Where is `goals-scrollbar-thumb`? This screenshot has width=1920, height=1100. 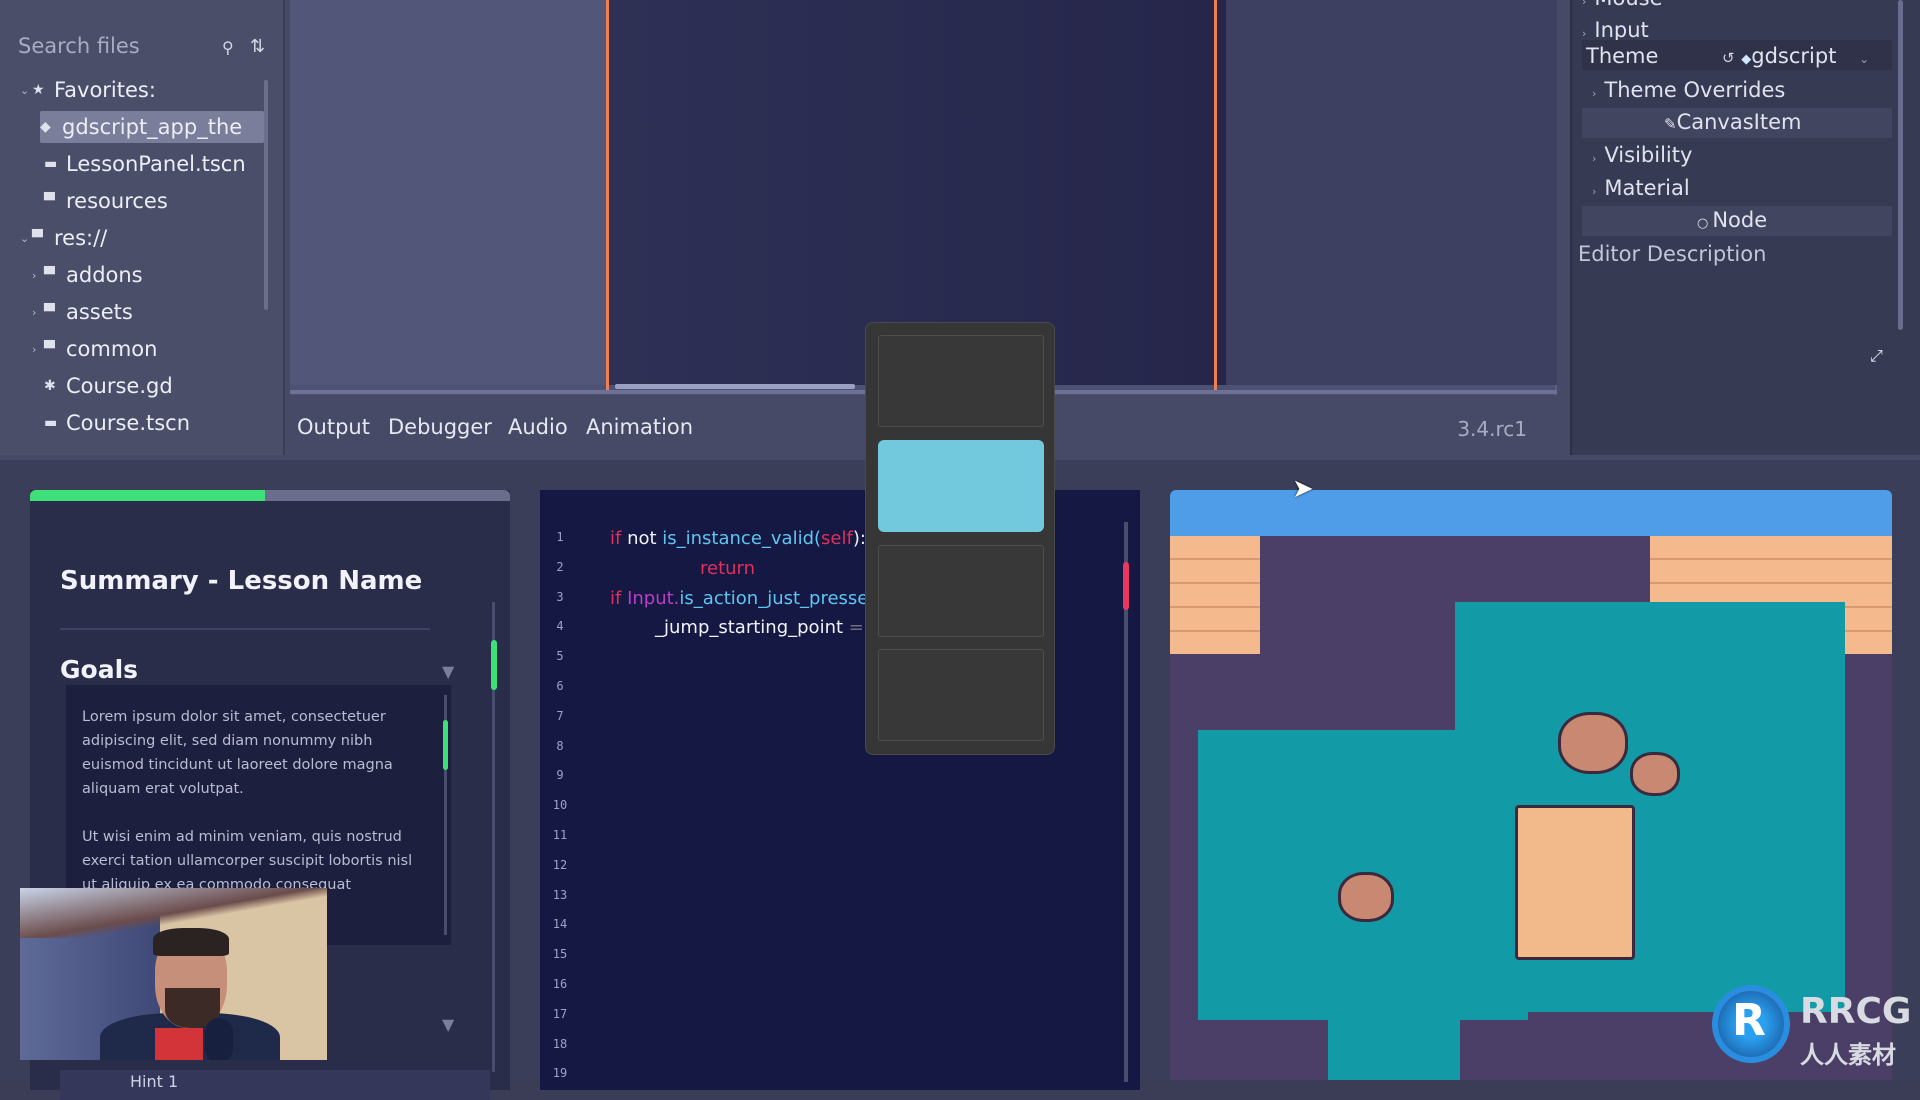 goals-scrollbar-thumb is located at coordinates (445, 745).